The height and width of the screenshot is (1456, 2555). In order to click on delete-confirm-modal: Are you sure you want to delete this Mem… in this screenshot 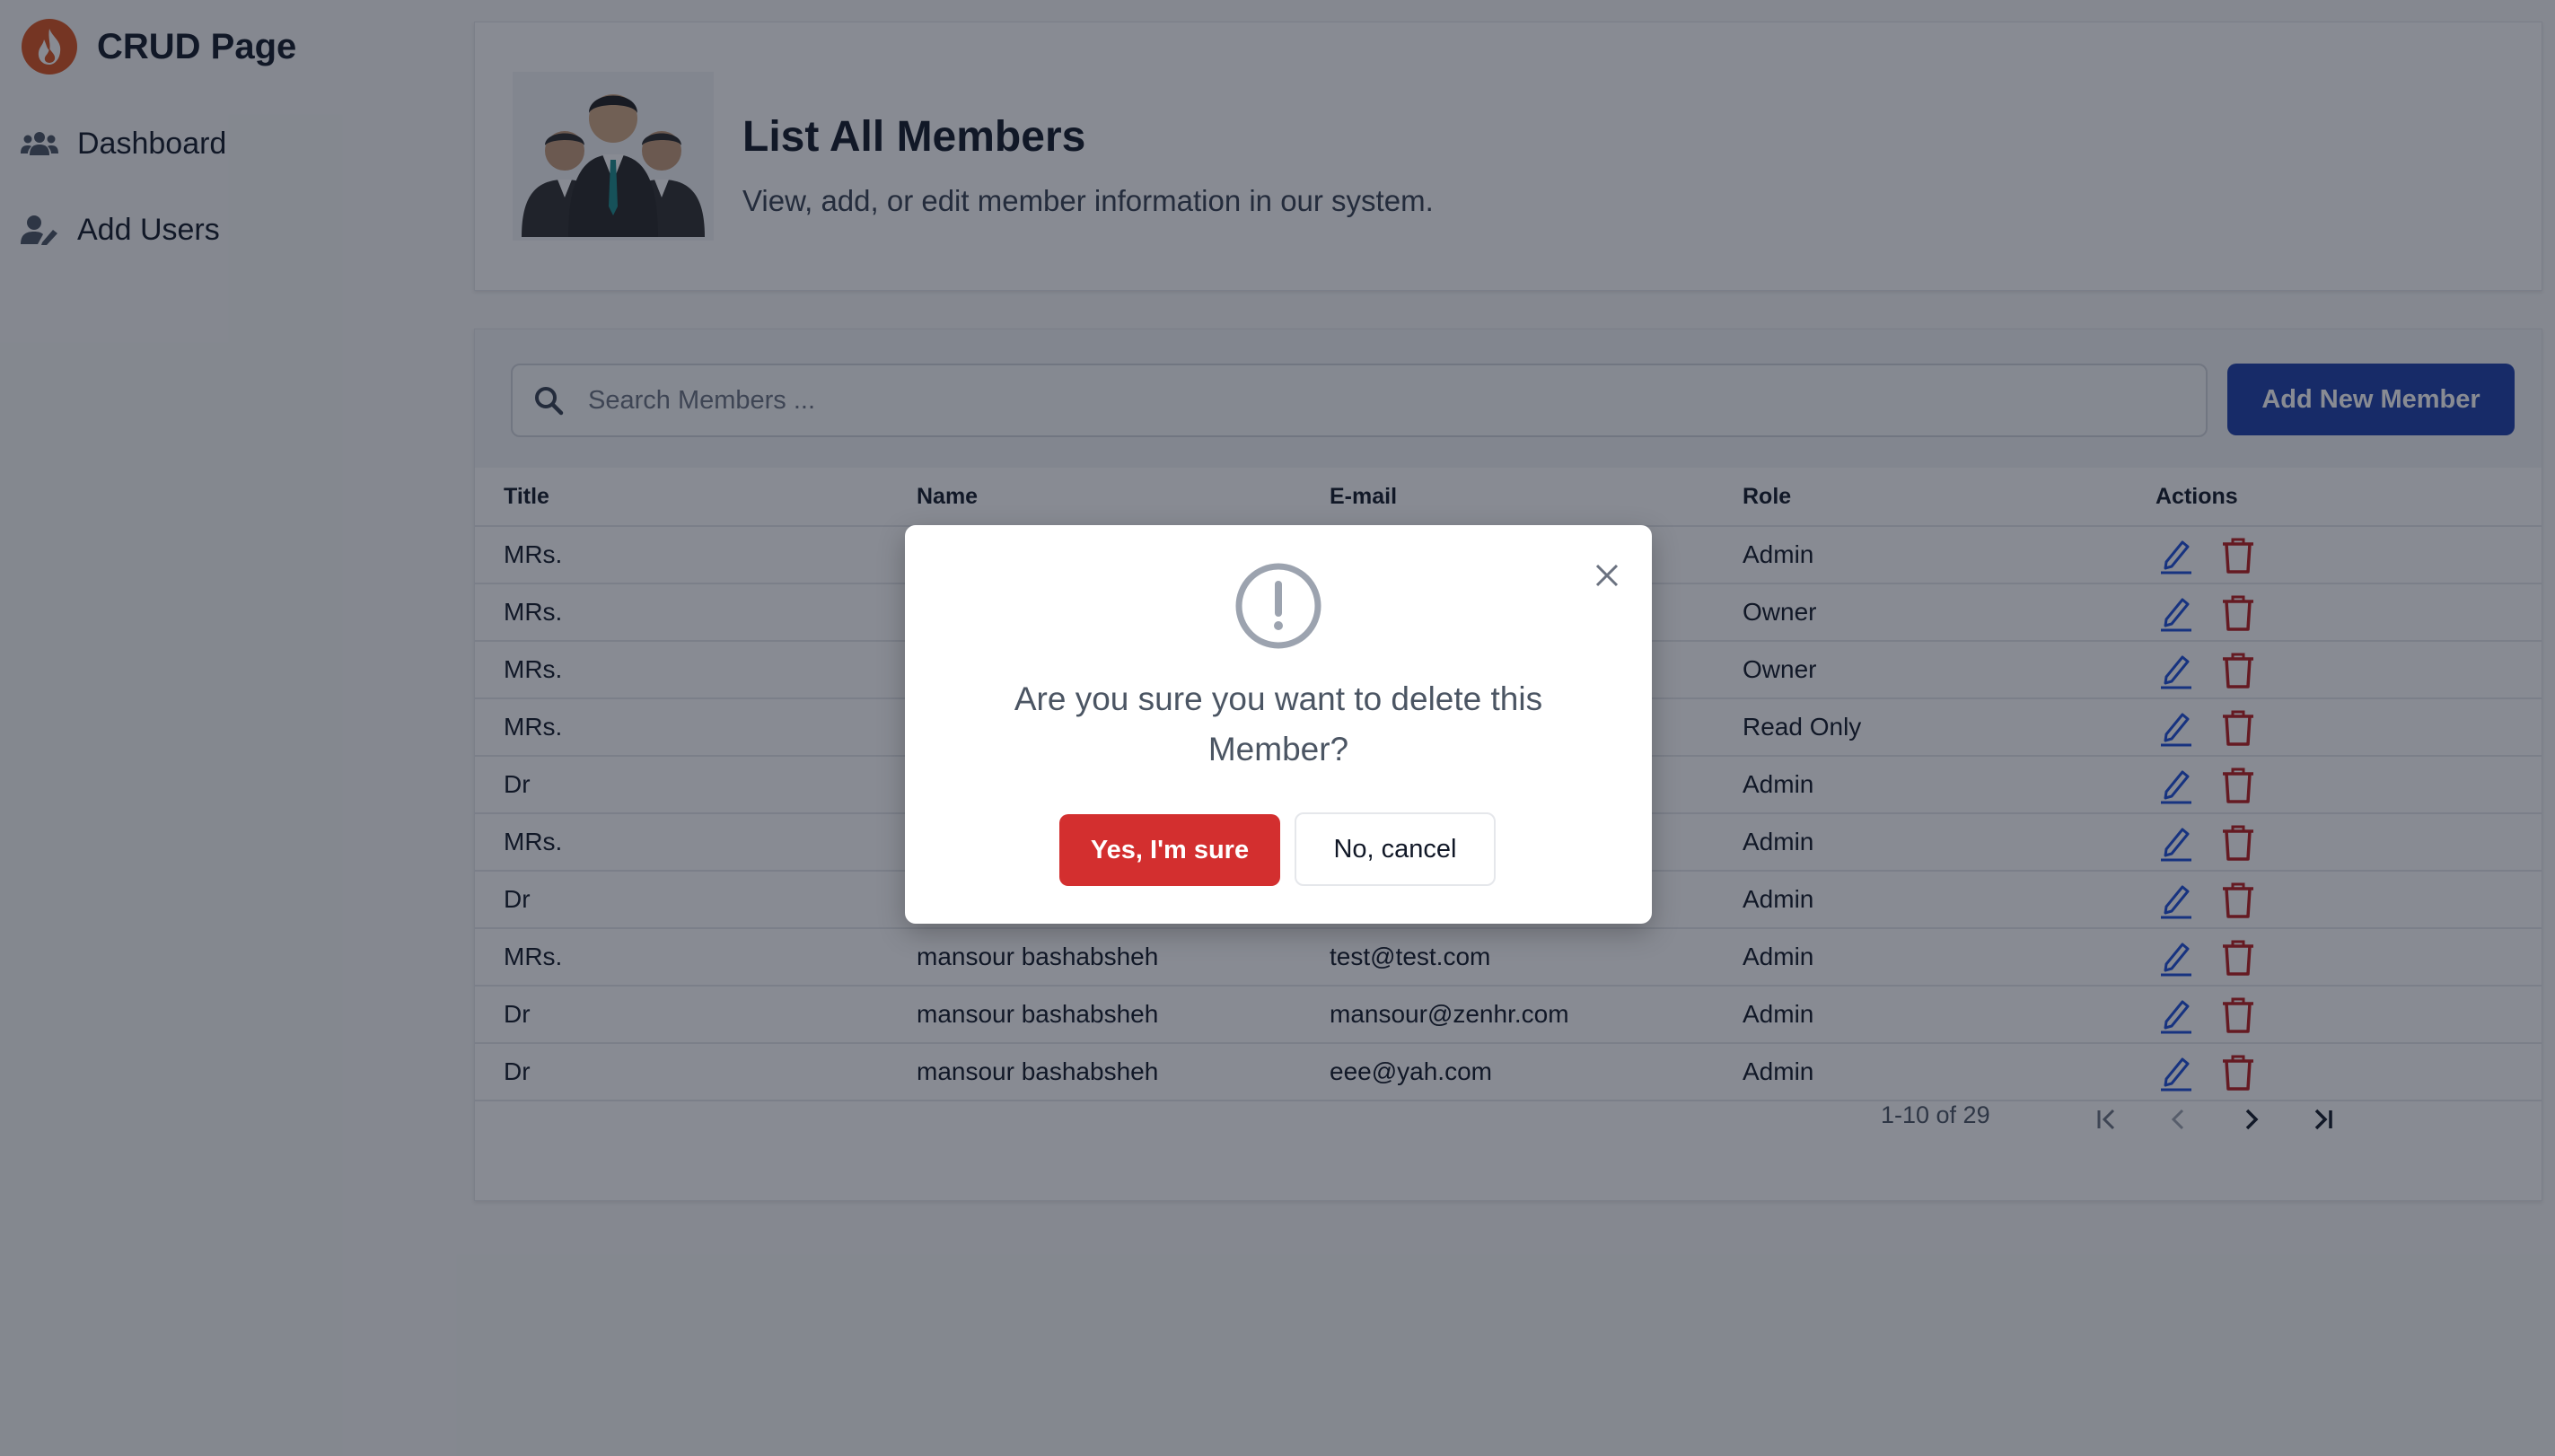, I will do `click(1278, 724)`.